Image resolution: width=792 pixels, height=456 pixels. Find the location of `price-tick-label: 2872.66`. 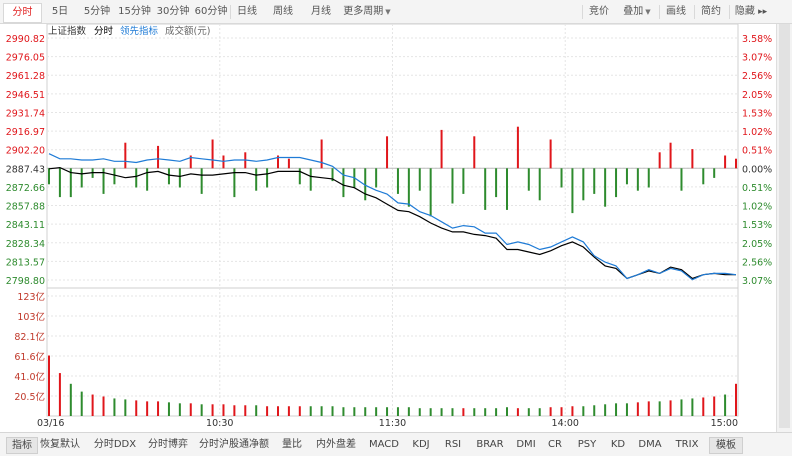

price-tick-label: 2872.66 is located at coordinates (25, 188).